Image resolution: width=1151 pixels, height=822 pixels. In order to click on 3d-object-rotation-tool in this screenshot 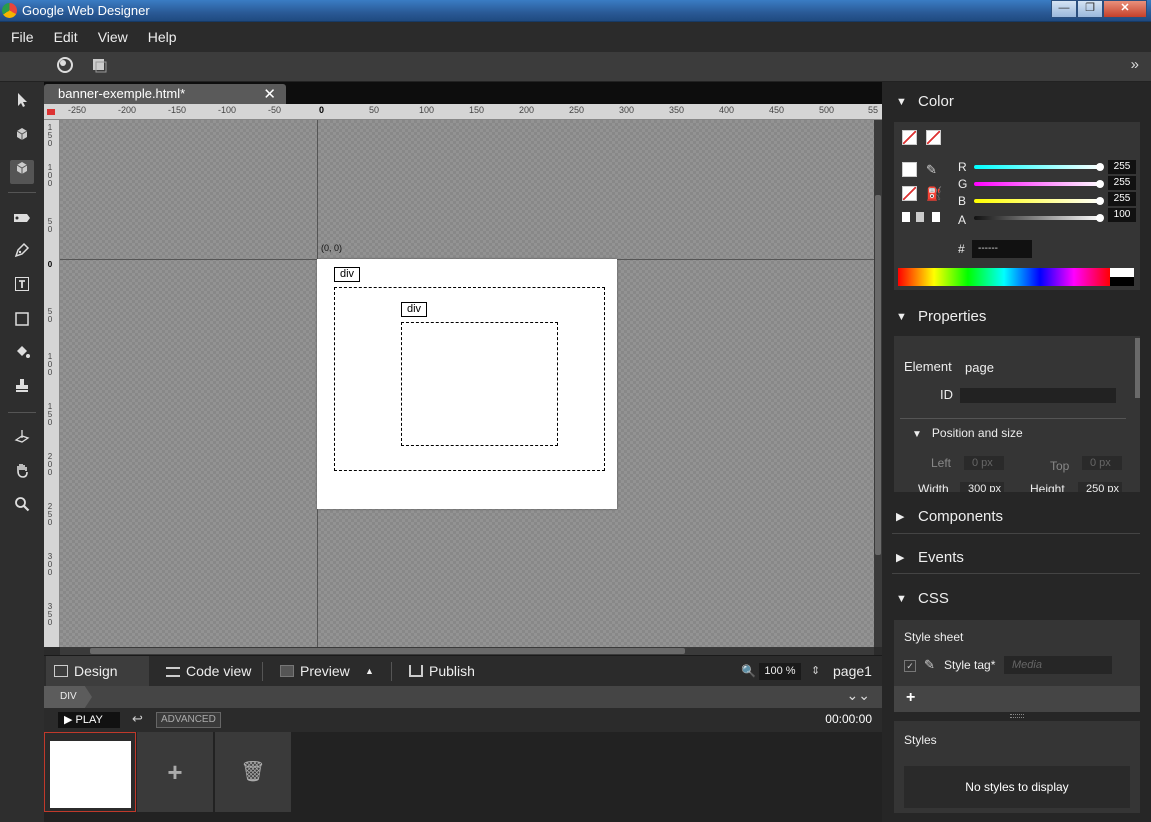, I will do `click(22, 138)`.